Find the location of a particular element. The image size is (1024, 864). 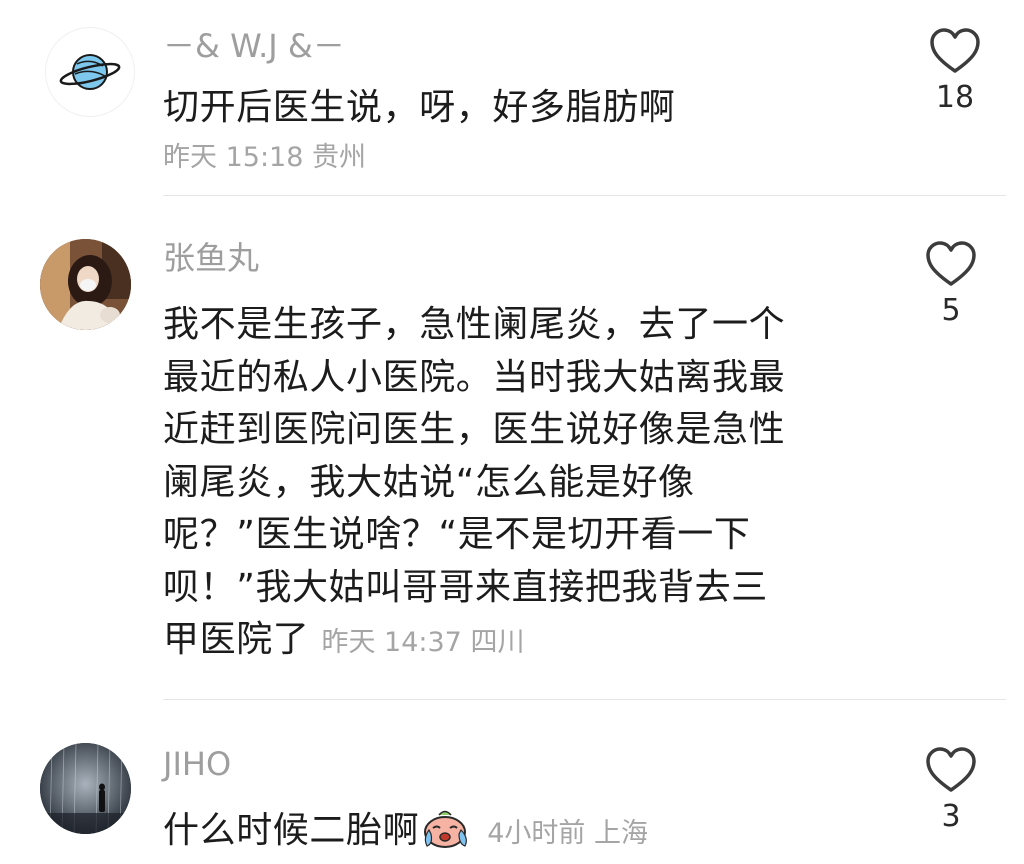

username: 张鱼丸 is located at coordinates (211, 258).